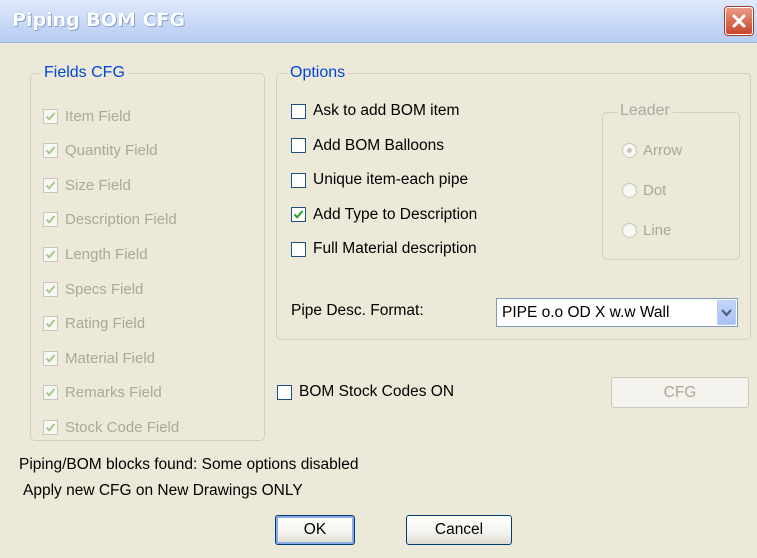 The width and height of the screenshot is (757, 558). I want to click on field-item-item-field: Item Field, so click(87, 116).